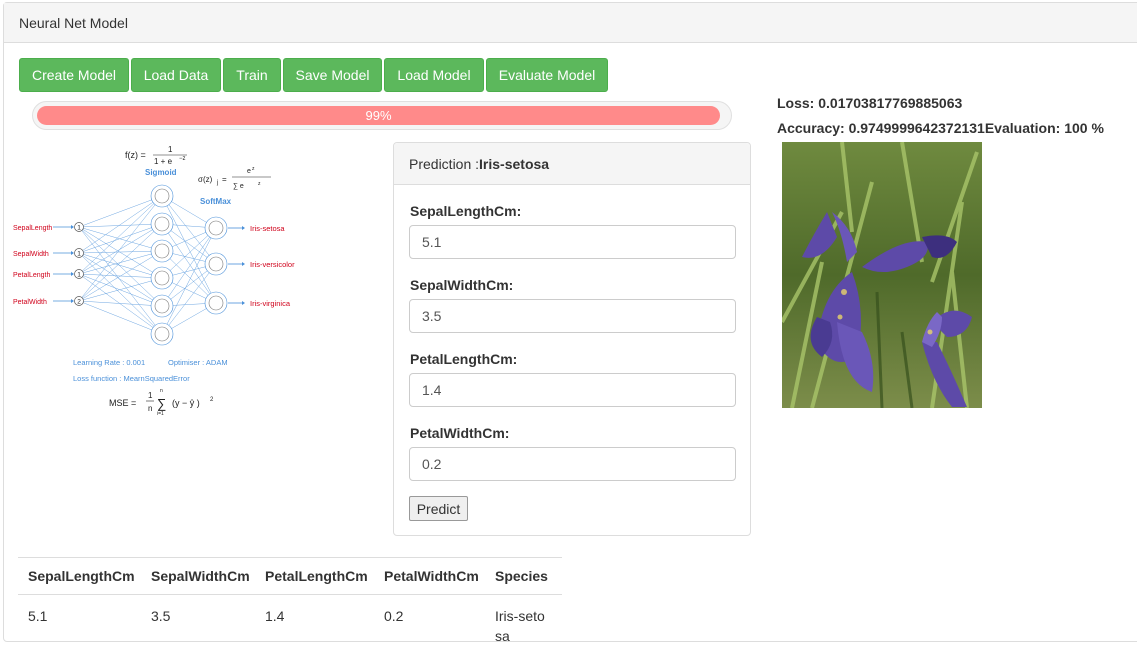 This screenshot has width=1137, height=646. What do you see at coordinates (79, 302) in the screenshot?
I see `input-node-value: 2` at bounding box center [79, 302].